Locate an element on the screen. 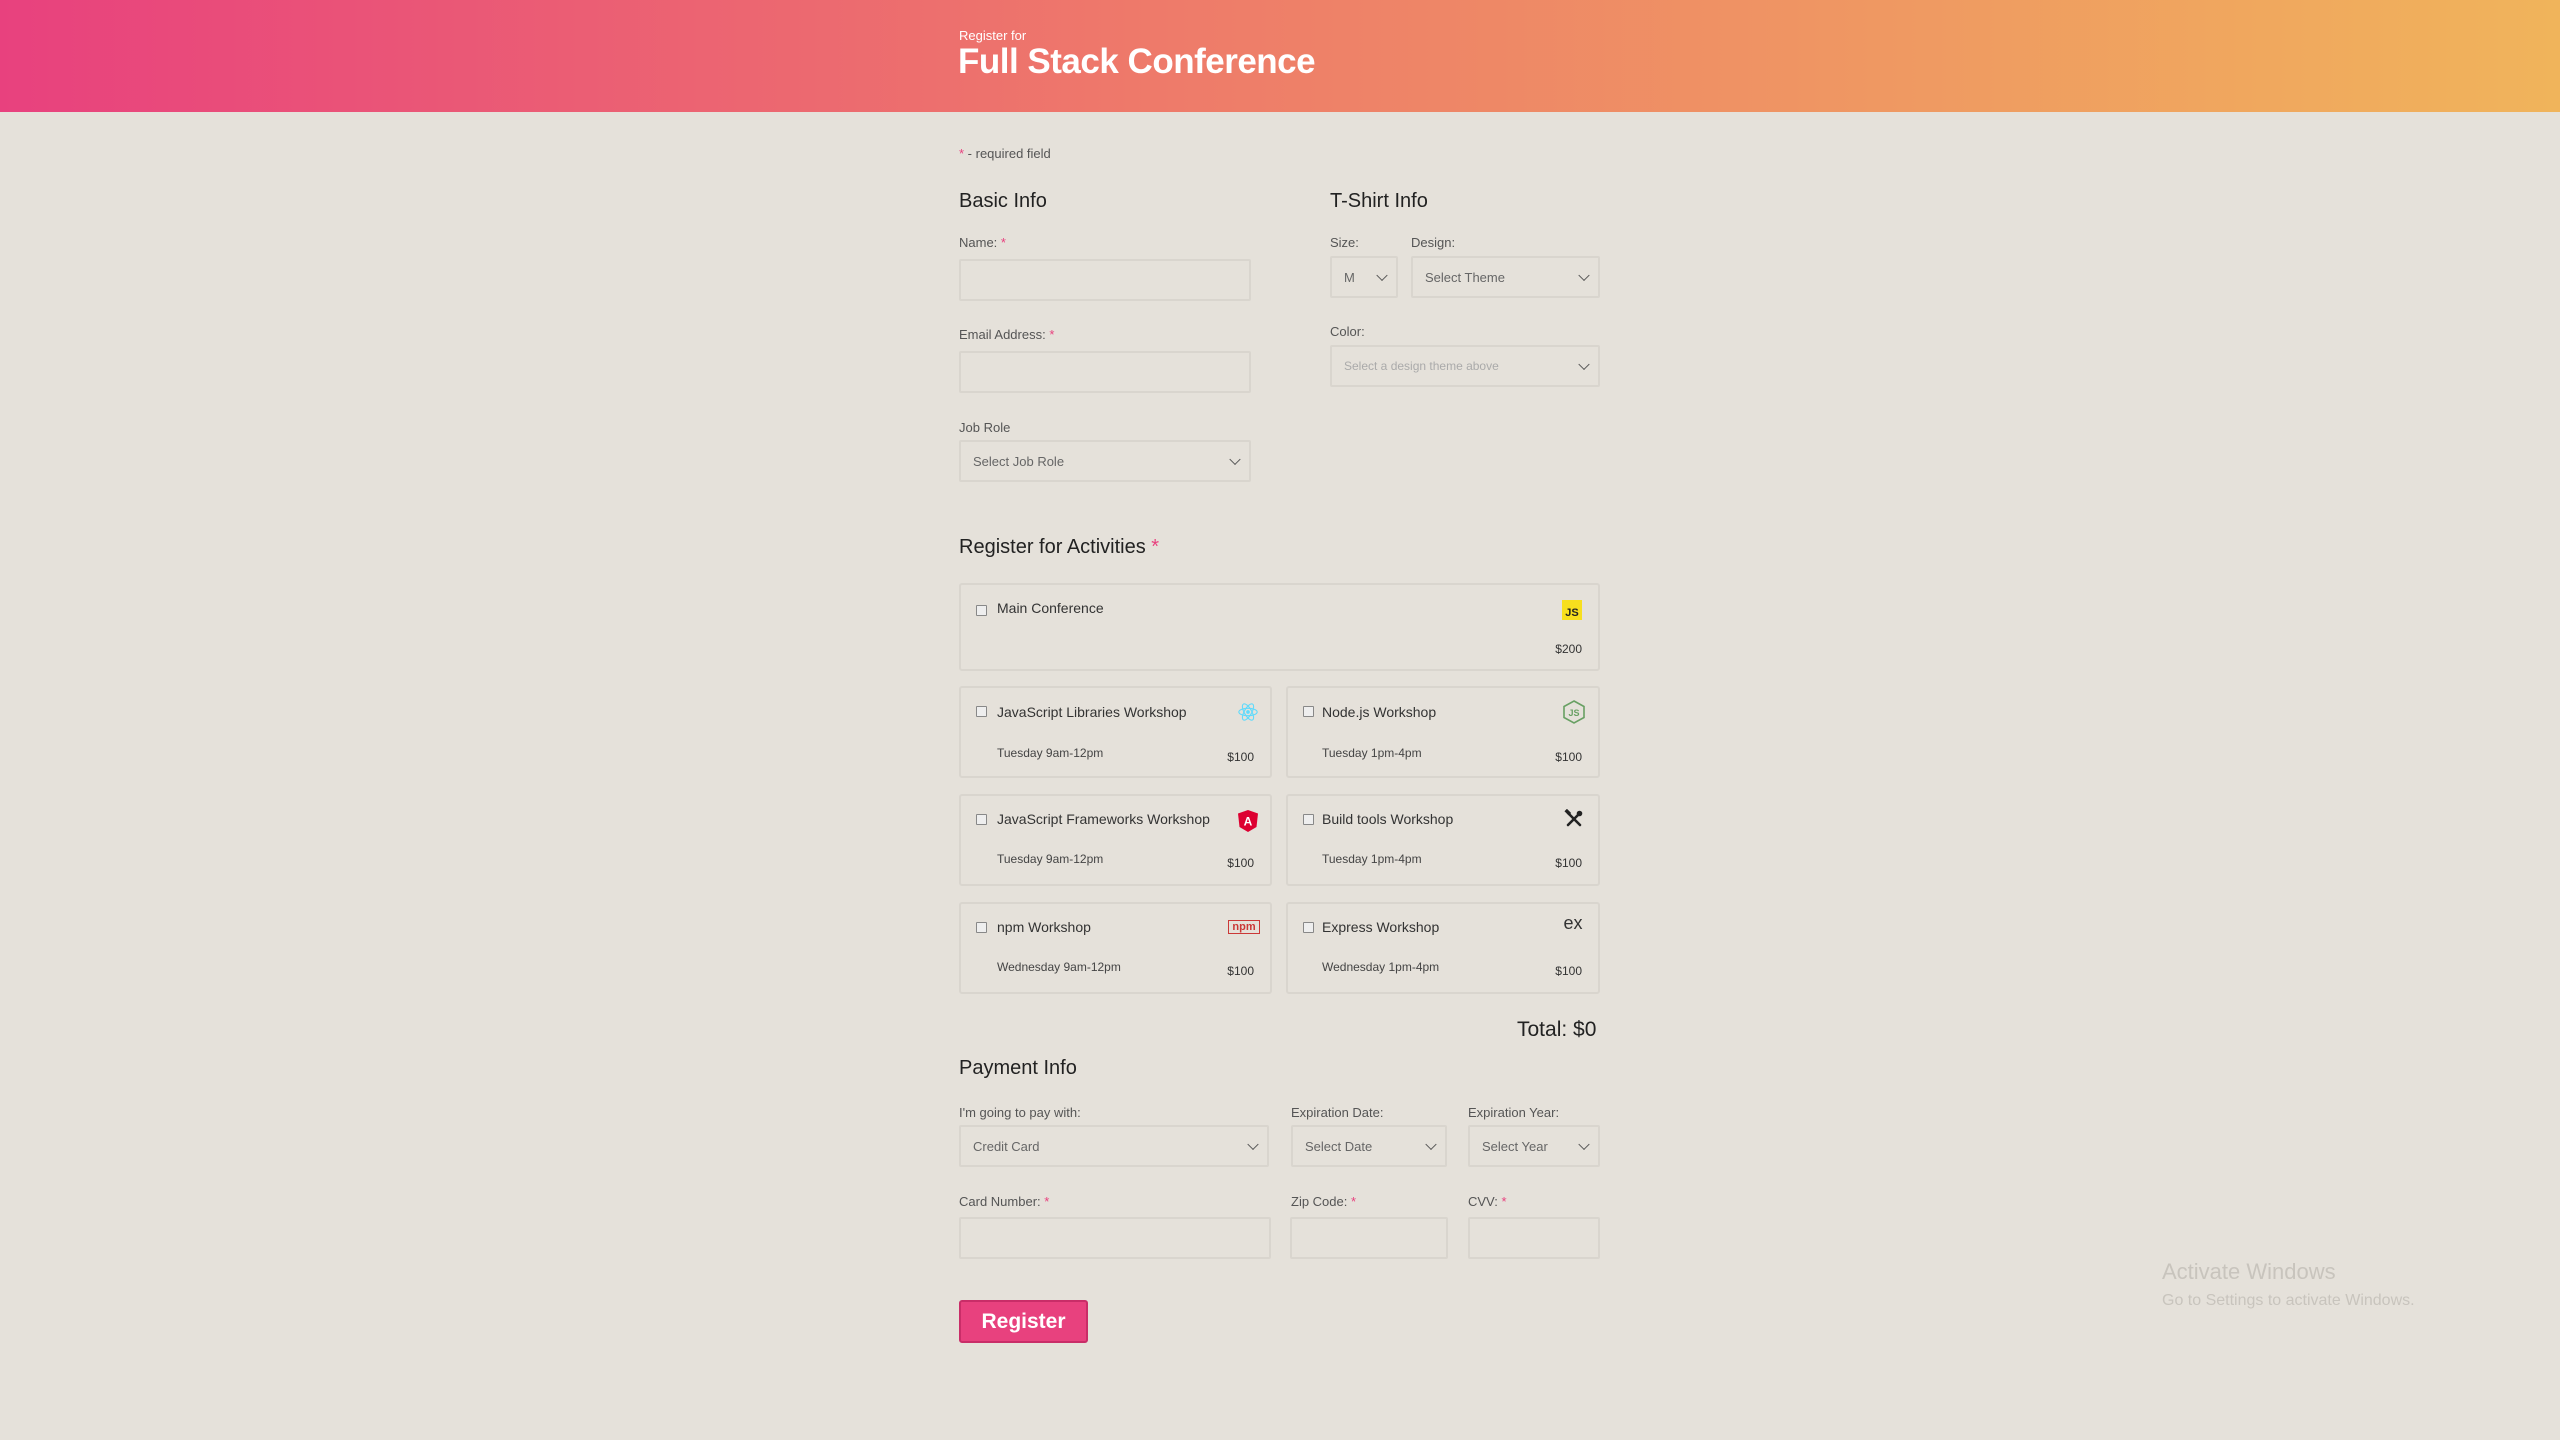 The width and height of the screenshot is (2560, 1440). javascript-icon: JS is located at coordinates (1572, 610).